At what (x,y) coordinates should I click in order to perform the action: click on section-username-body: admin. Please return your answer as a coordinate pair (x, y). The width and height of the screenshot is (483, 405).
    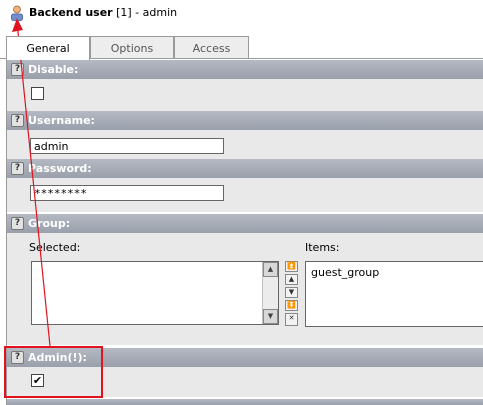
    Looking at the image, I should click on (245, 144).